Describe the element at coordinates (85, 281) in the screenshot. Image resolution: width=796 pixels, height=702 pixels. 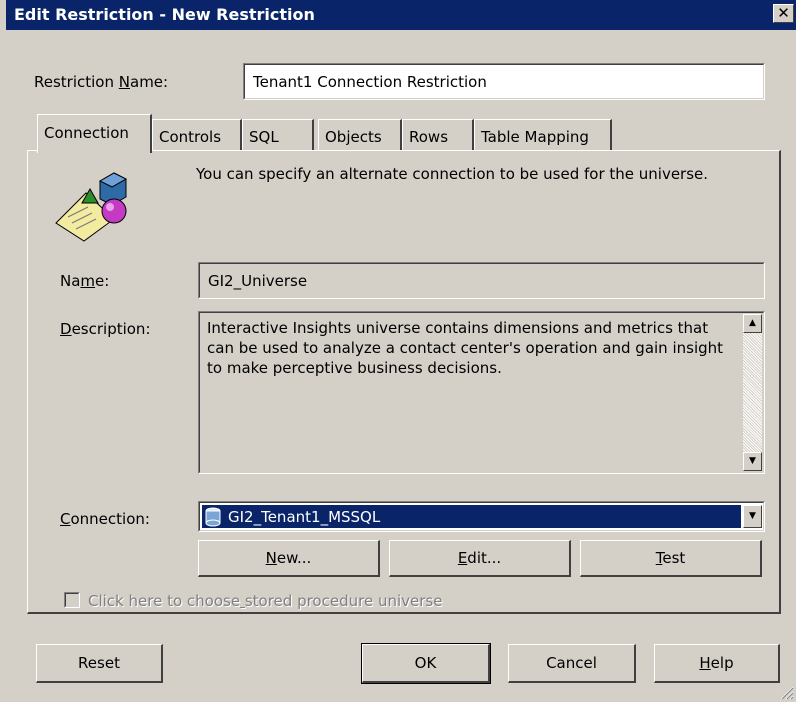
I see `name-label: Name:` at that location.